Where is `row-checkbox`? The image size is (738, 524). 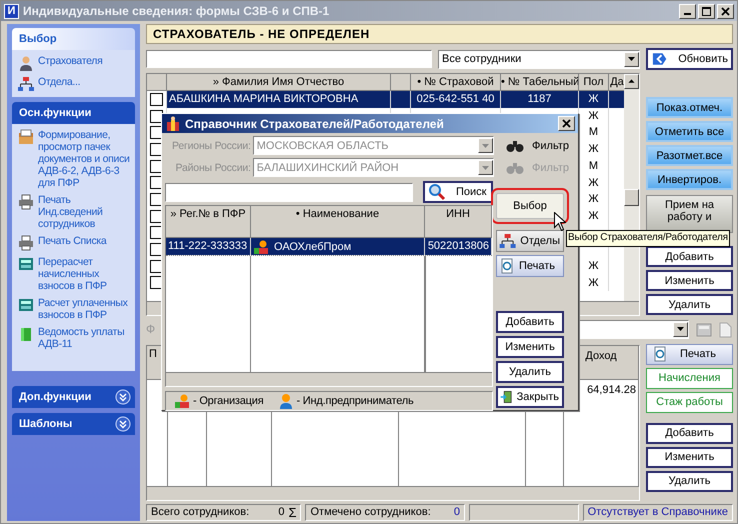 row-checkbox is located at coordinates (156, 99).